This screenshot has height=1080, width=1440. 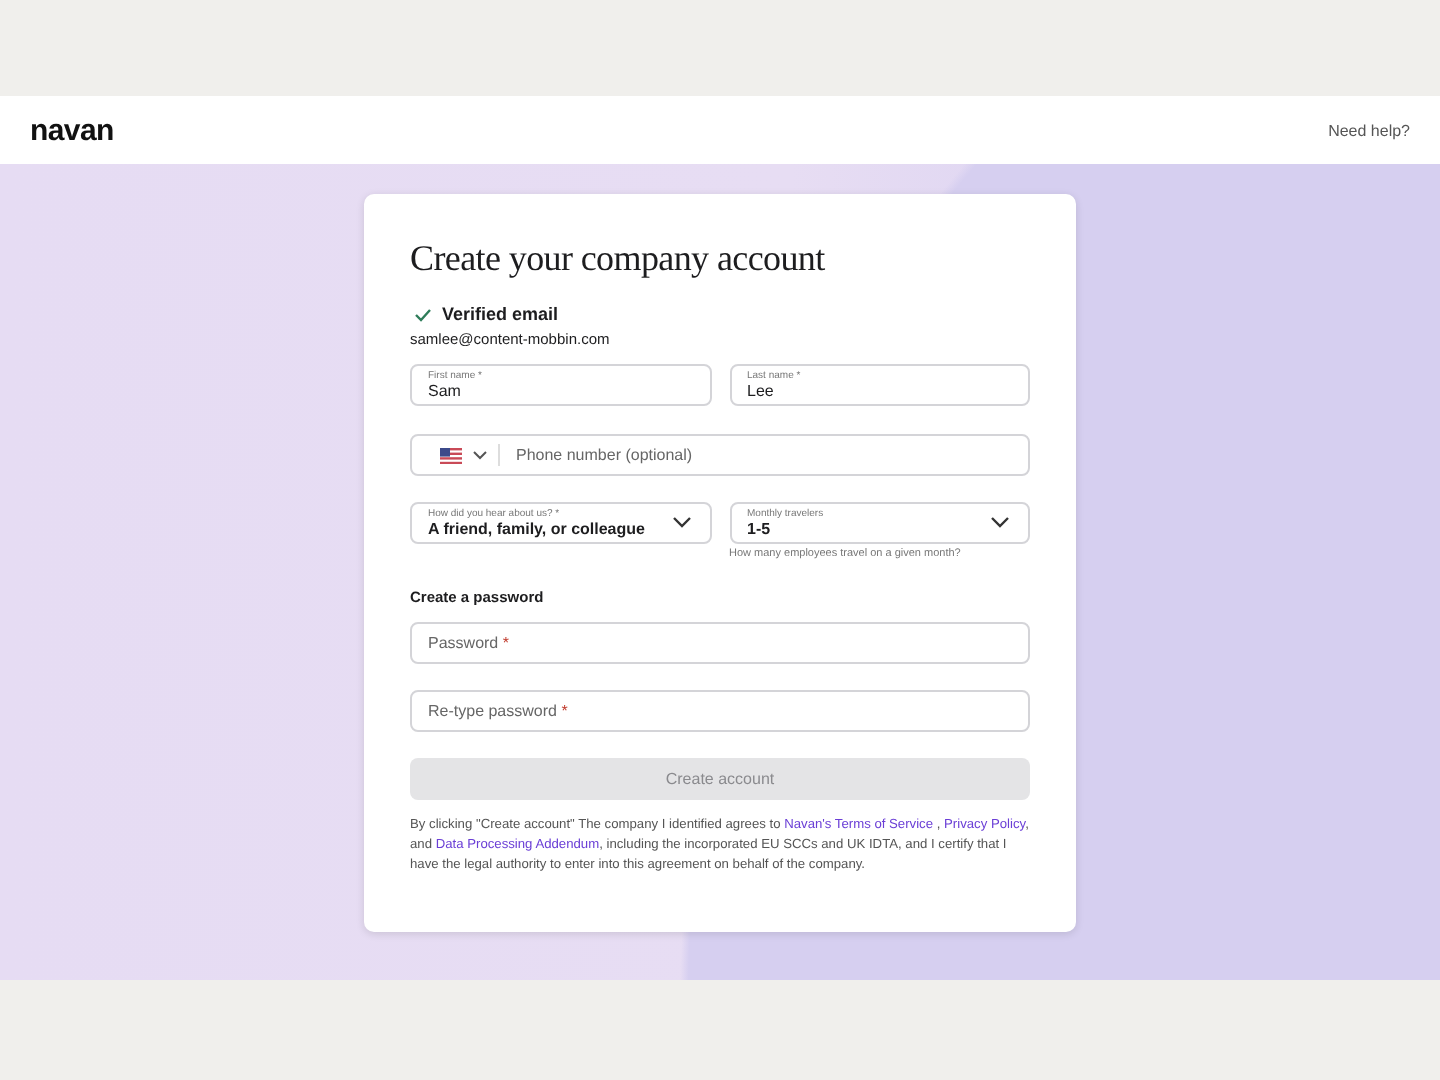 What do you see at coordinates (500, 314) in the screenshot?
I see `verified-label: Verified email` at bounding box center [500, 314].